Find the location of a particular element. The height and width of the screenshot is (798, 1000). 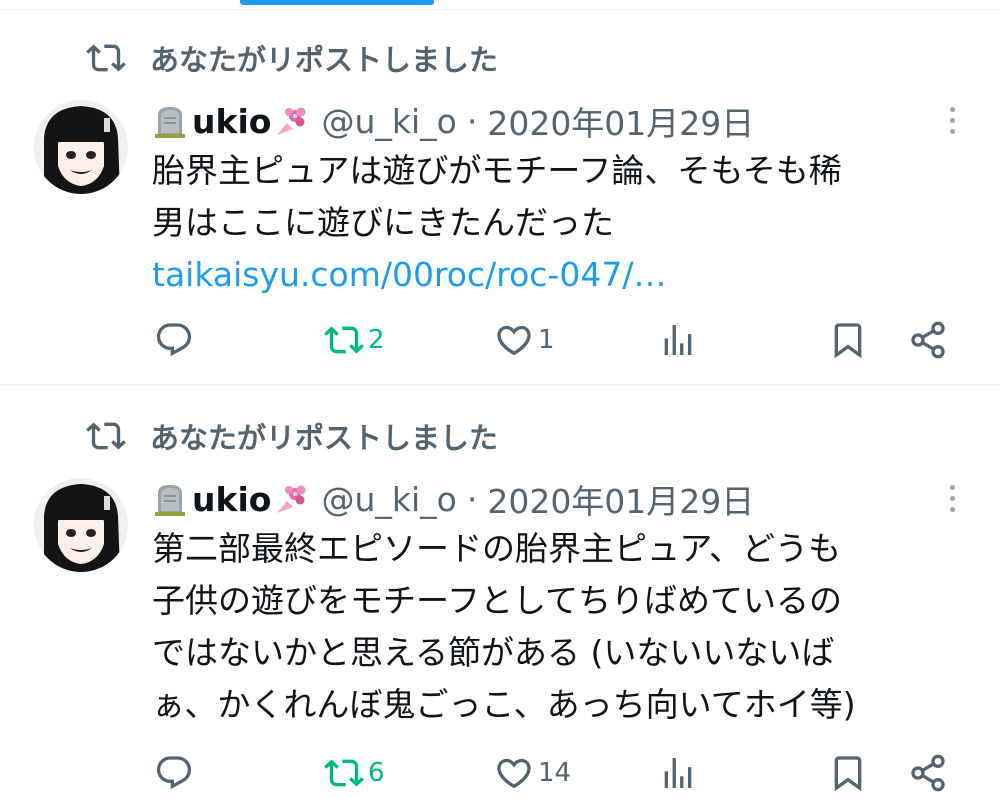

retweet-count: 6 is located at coordinates (376, 773).